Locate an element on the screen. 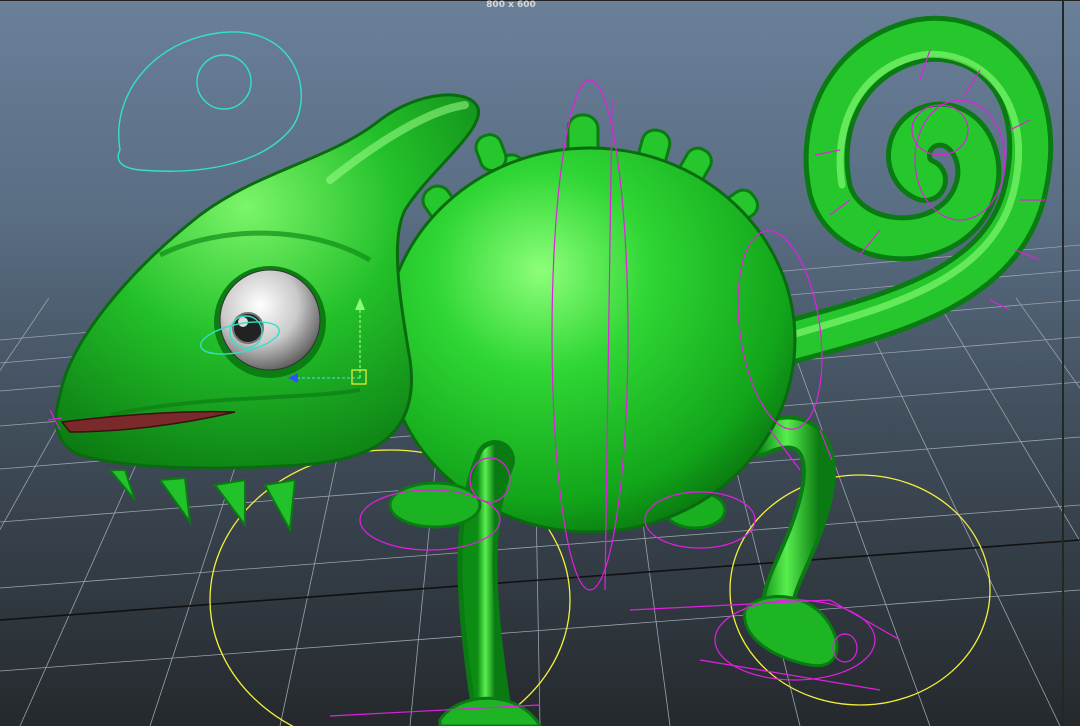  head-control-curve is located at coordinates (209, 101).